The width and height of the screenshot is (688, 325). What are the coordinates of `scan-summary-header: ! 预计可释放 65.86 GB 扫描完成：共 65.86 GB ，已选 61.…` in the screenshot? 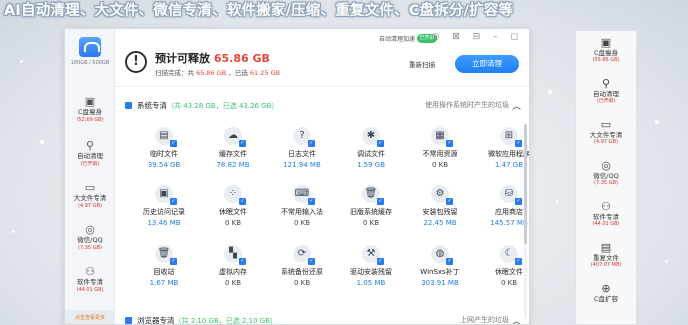 It's located at (322, 67).